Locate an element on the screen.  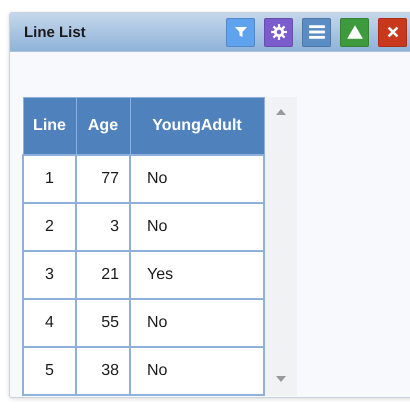
scroll-up-icon is located at coordinates (281, 112).